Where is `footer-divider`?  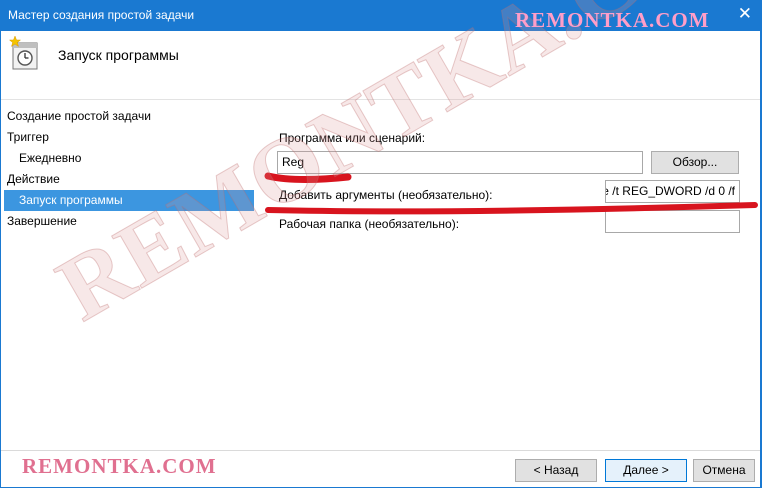 footer-divider is located at coordinates (381, 450).